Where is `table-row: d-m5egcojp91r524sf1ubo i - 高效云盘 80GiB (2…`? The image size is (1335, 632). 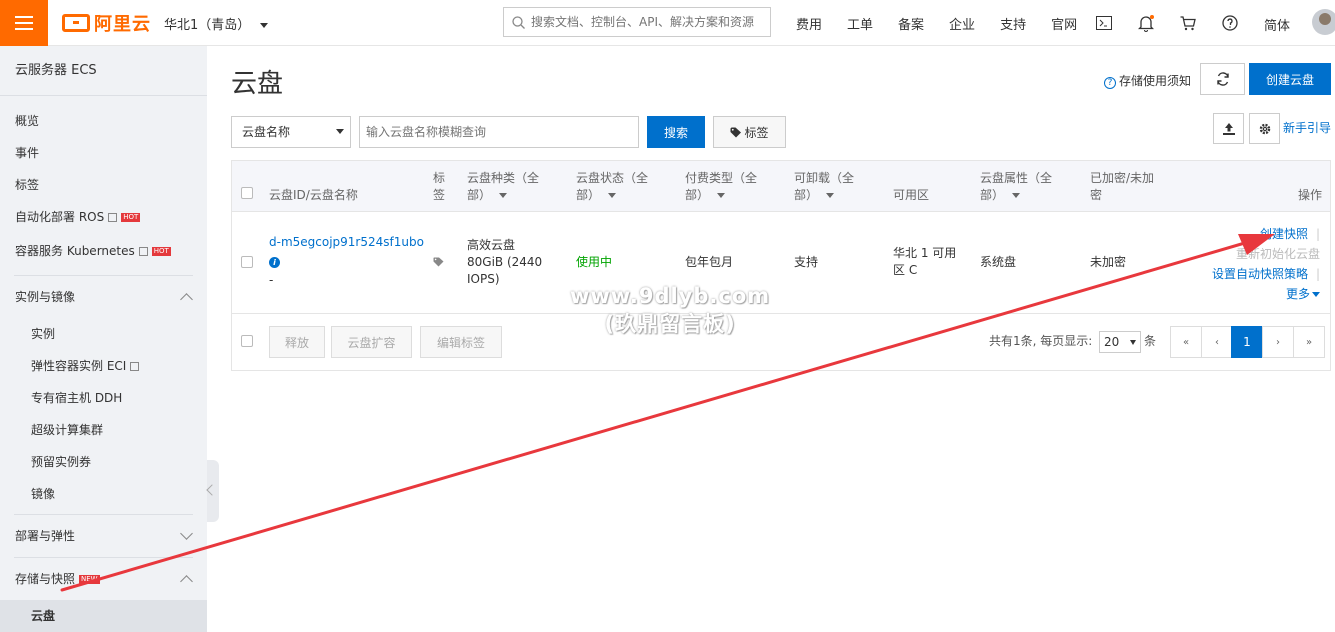
table-row: d-m5egcojp91r524sf1ubo i - 高效云盘 80GiB (2… is located at coordinates (781, 263).